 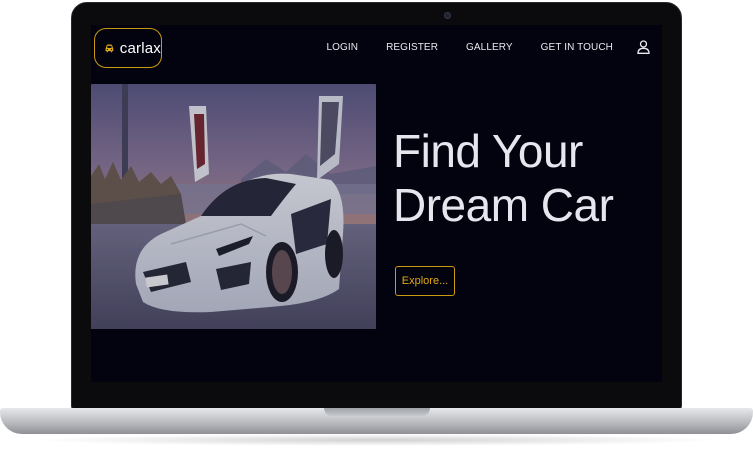 I want to click on laptop-shadow, so click(x=376, y=440).